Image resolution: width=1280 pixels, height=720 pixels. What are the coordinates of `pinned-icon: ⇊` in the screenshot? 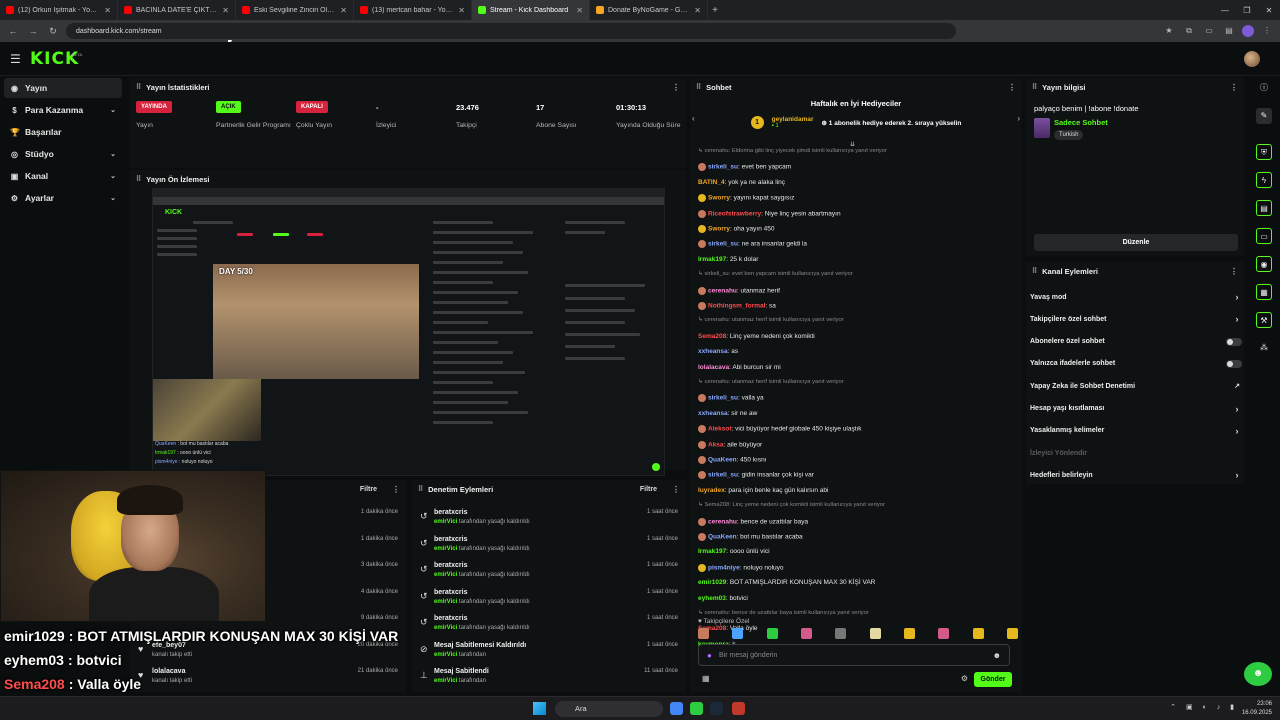 It's located at (852, 144).